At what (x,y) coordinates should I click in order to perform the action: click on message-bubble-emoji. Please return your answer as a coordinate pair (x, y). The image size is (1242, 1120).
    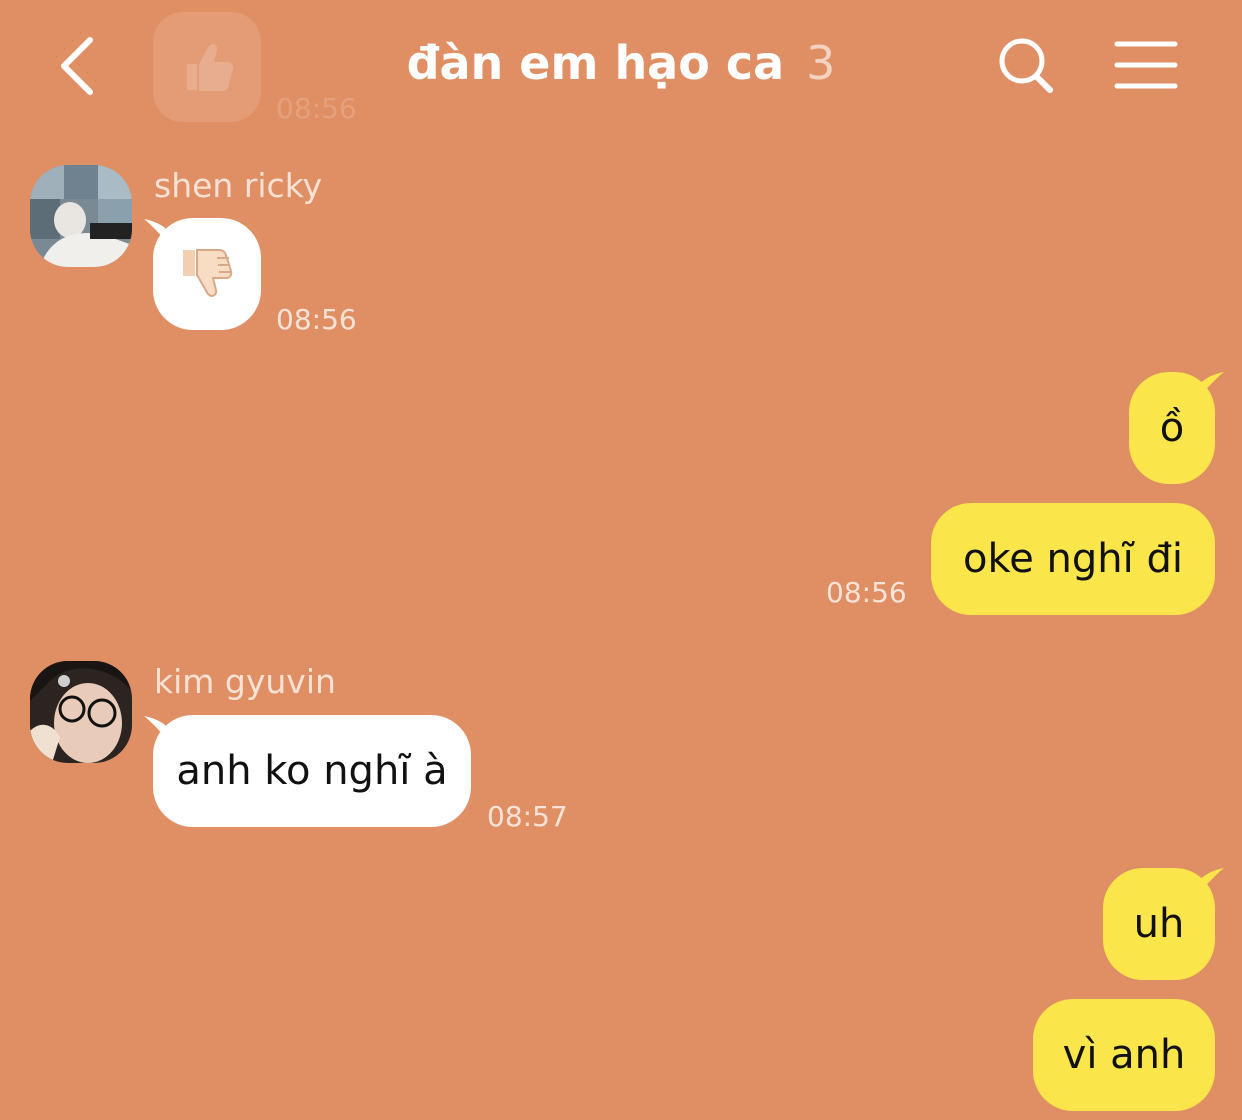
    Looking at the image, I should click on (207, 274).